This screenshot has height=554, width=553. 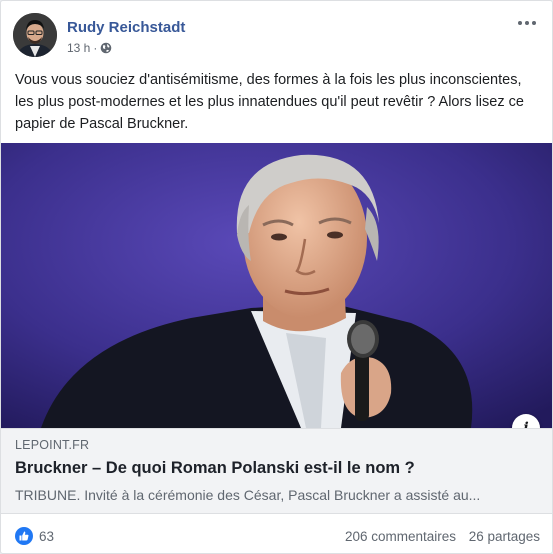 What do you see at coordinates (35, 35) in the screenshot?
I see `avatar` at bounding box center [35, 35].